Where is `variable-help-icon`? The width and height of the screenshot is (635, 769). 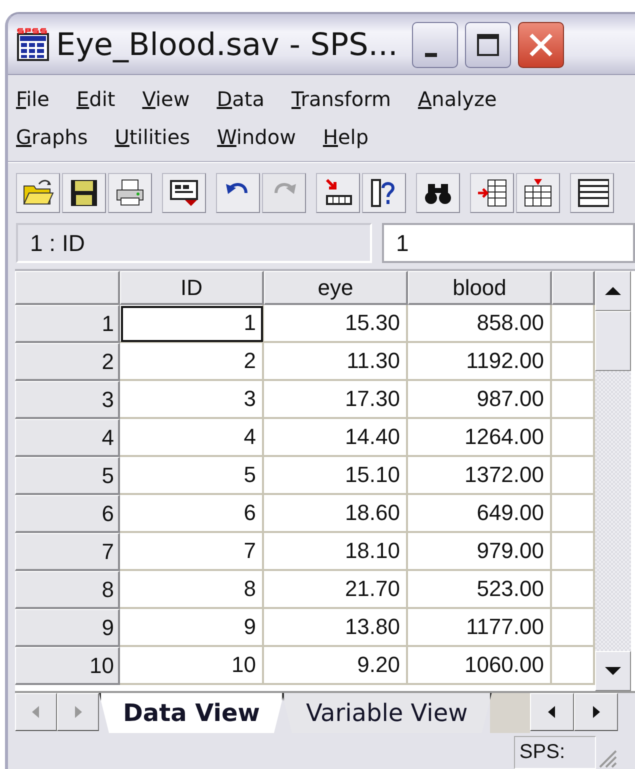
variable-help-icon is located at coordinates (384, 193).